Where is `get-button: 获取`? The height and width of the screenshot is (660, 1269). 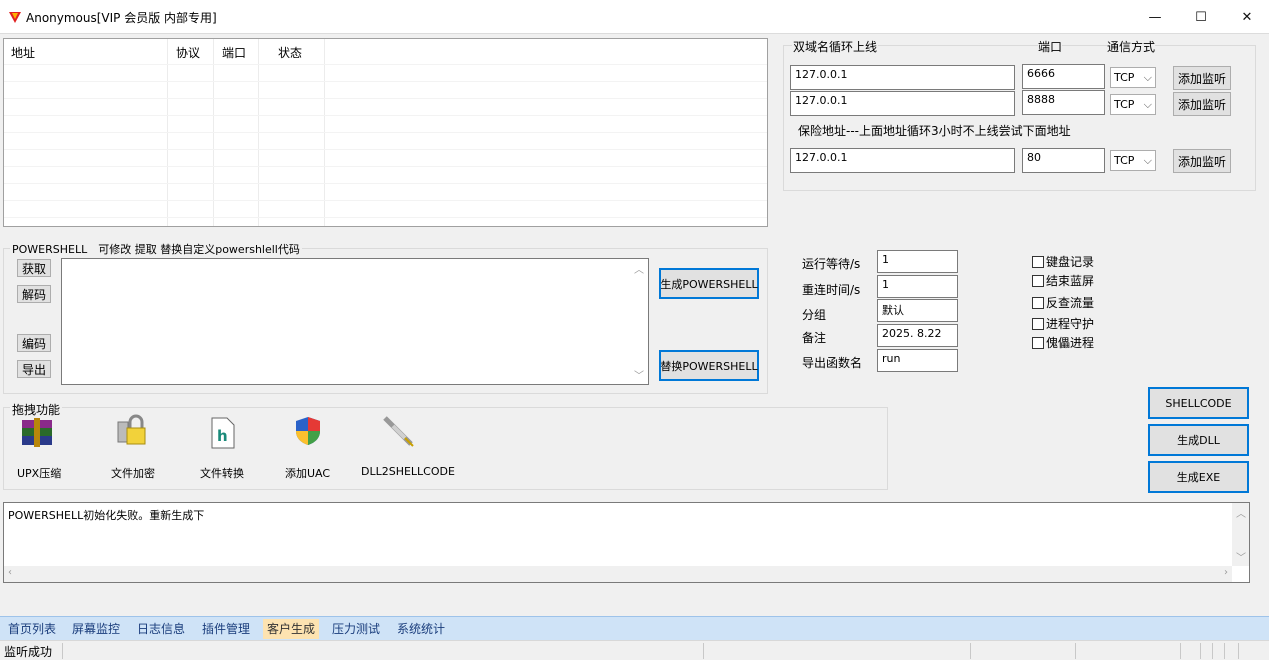
get-button: 获取 is located at coordinates (34, 268).